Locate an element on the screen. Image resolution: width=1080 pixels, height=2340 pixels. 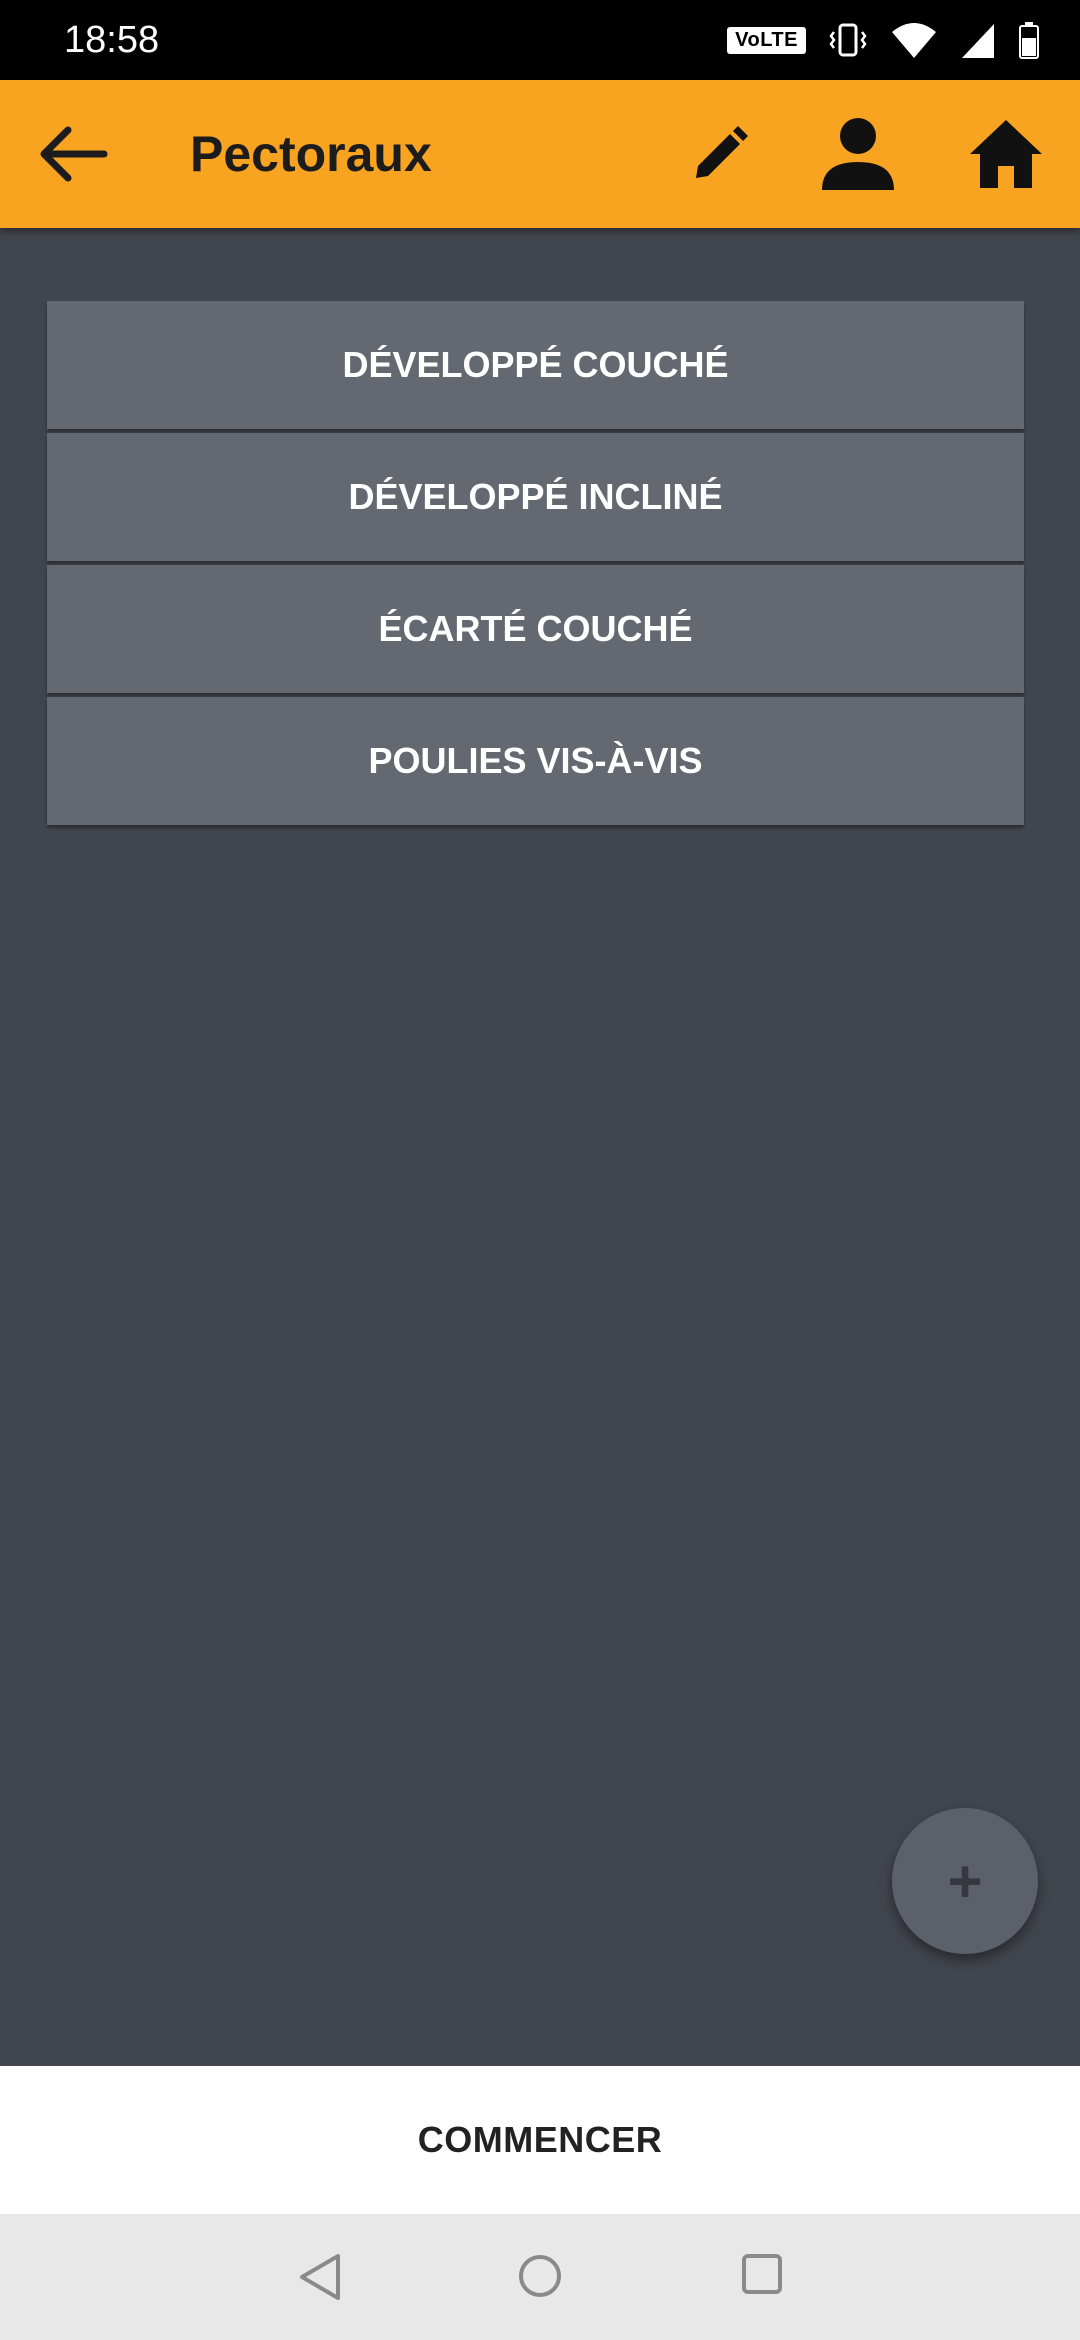
app-bar: Pectoraux is located at coordinates (540, 154).